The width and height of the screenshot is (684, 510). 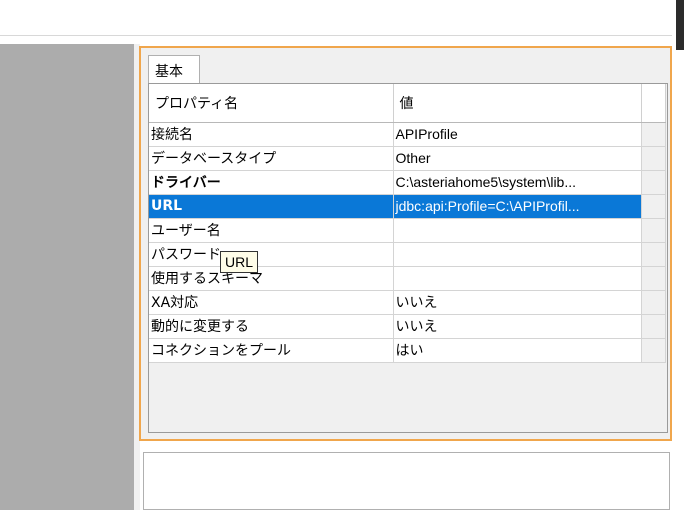 I want to click on property-name-cell: 接続名, so click(x=271, y=134).